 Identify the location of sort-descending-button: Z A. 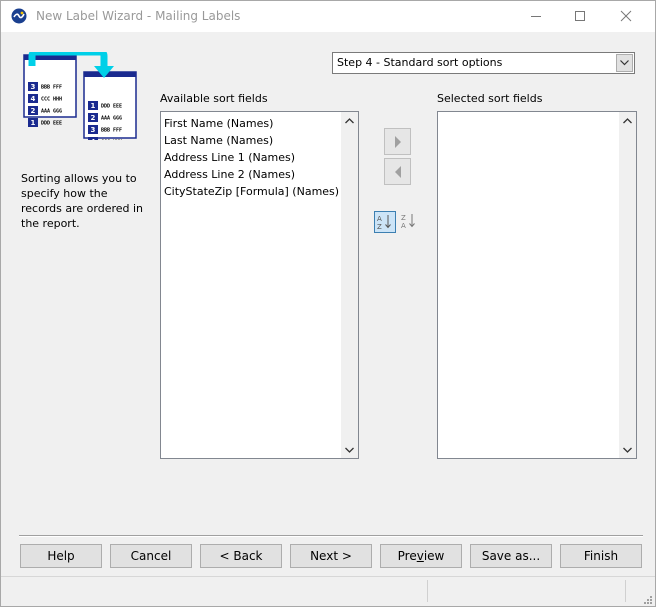
(410, 222).